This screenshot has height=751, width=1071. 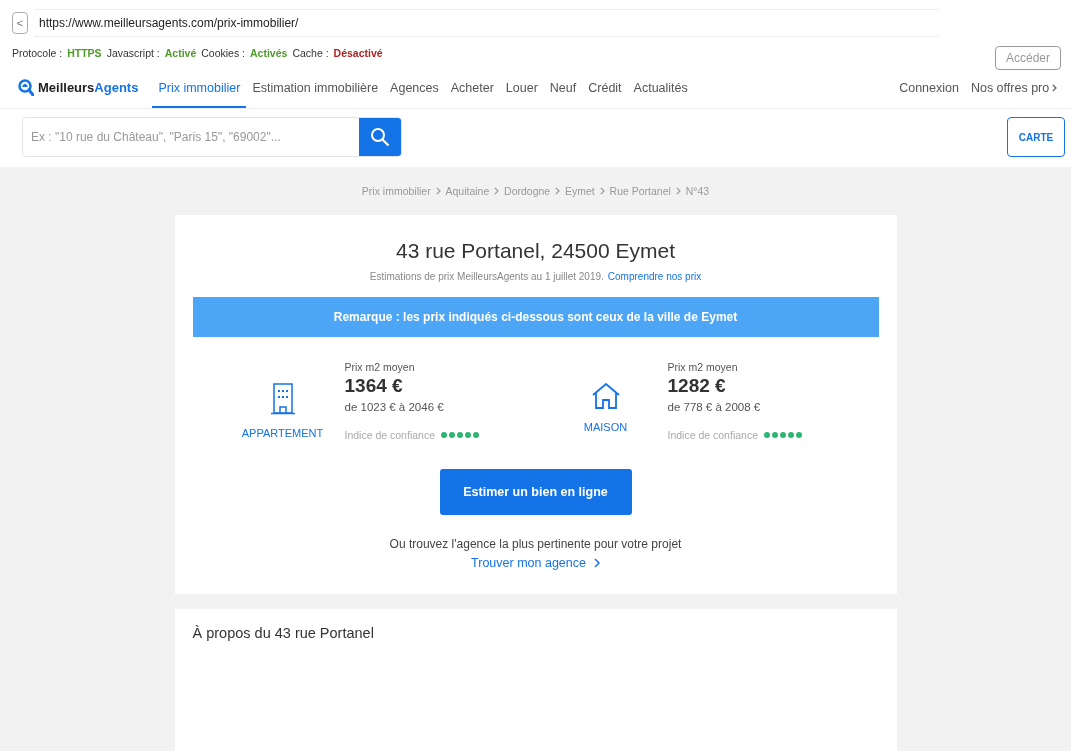 What do you see at coordinates (605, 396) in the screenshot?
I see `house-icon` at bounding box center [605, 396].